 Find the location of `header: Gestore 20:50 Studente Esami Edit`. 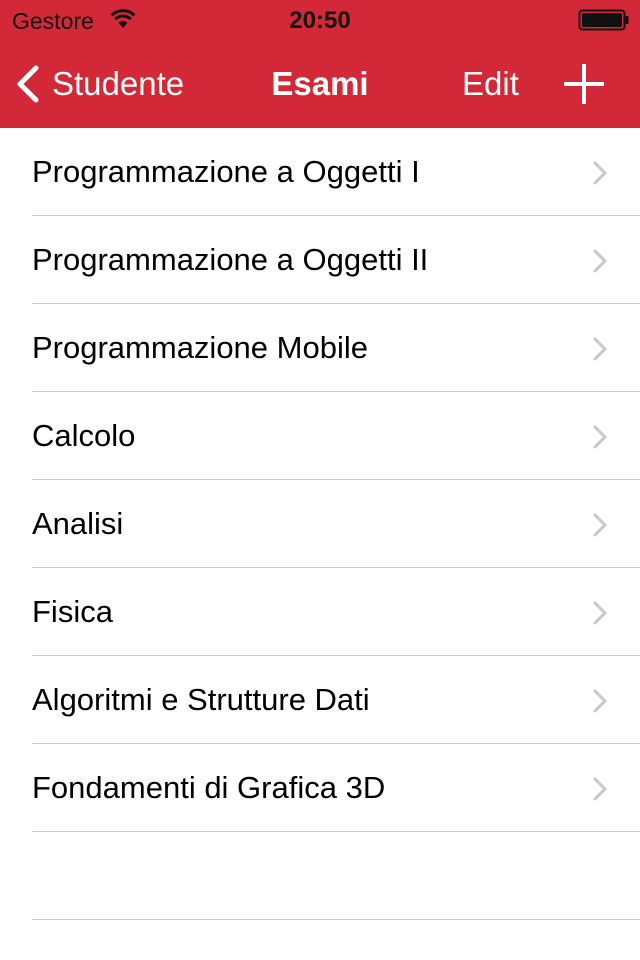

header: Gestore 20:50 Studente Esami Edit is located at coordinates (320, 64).